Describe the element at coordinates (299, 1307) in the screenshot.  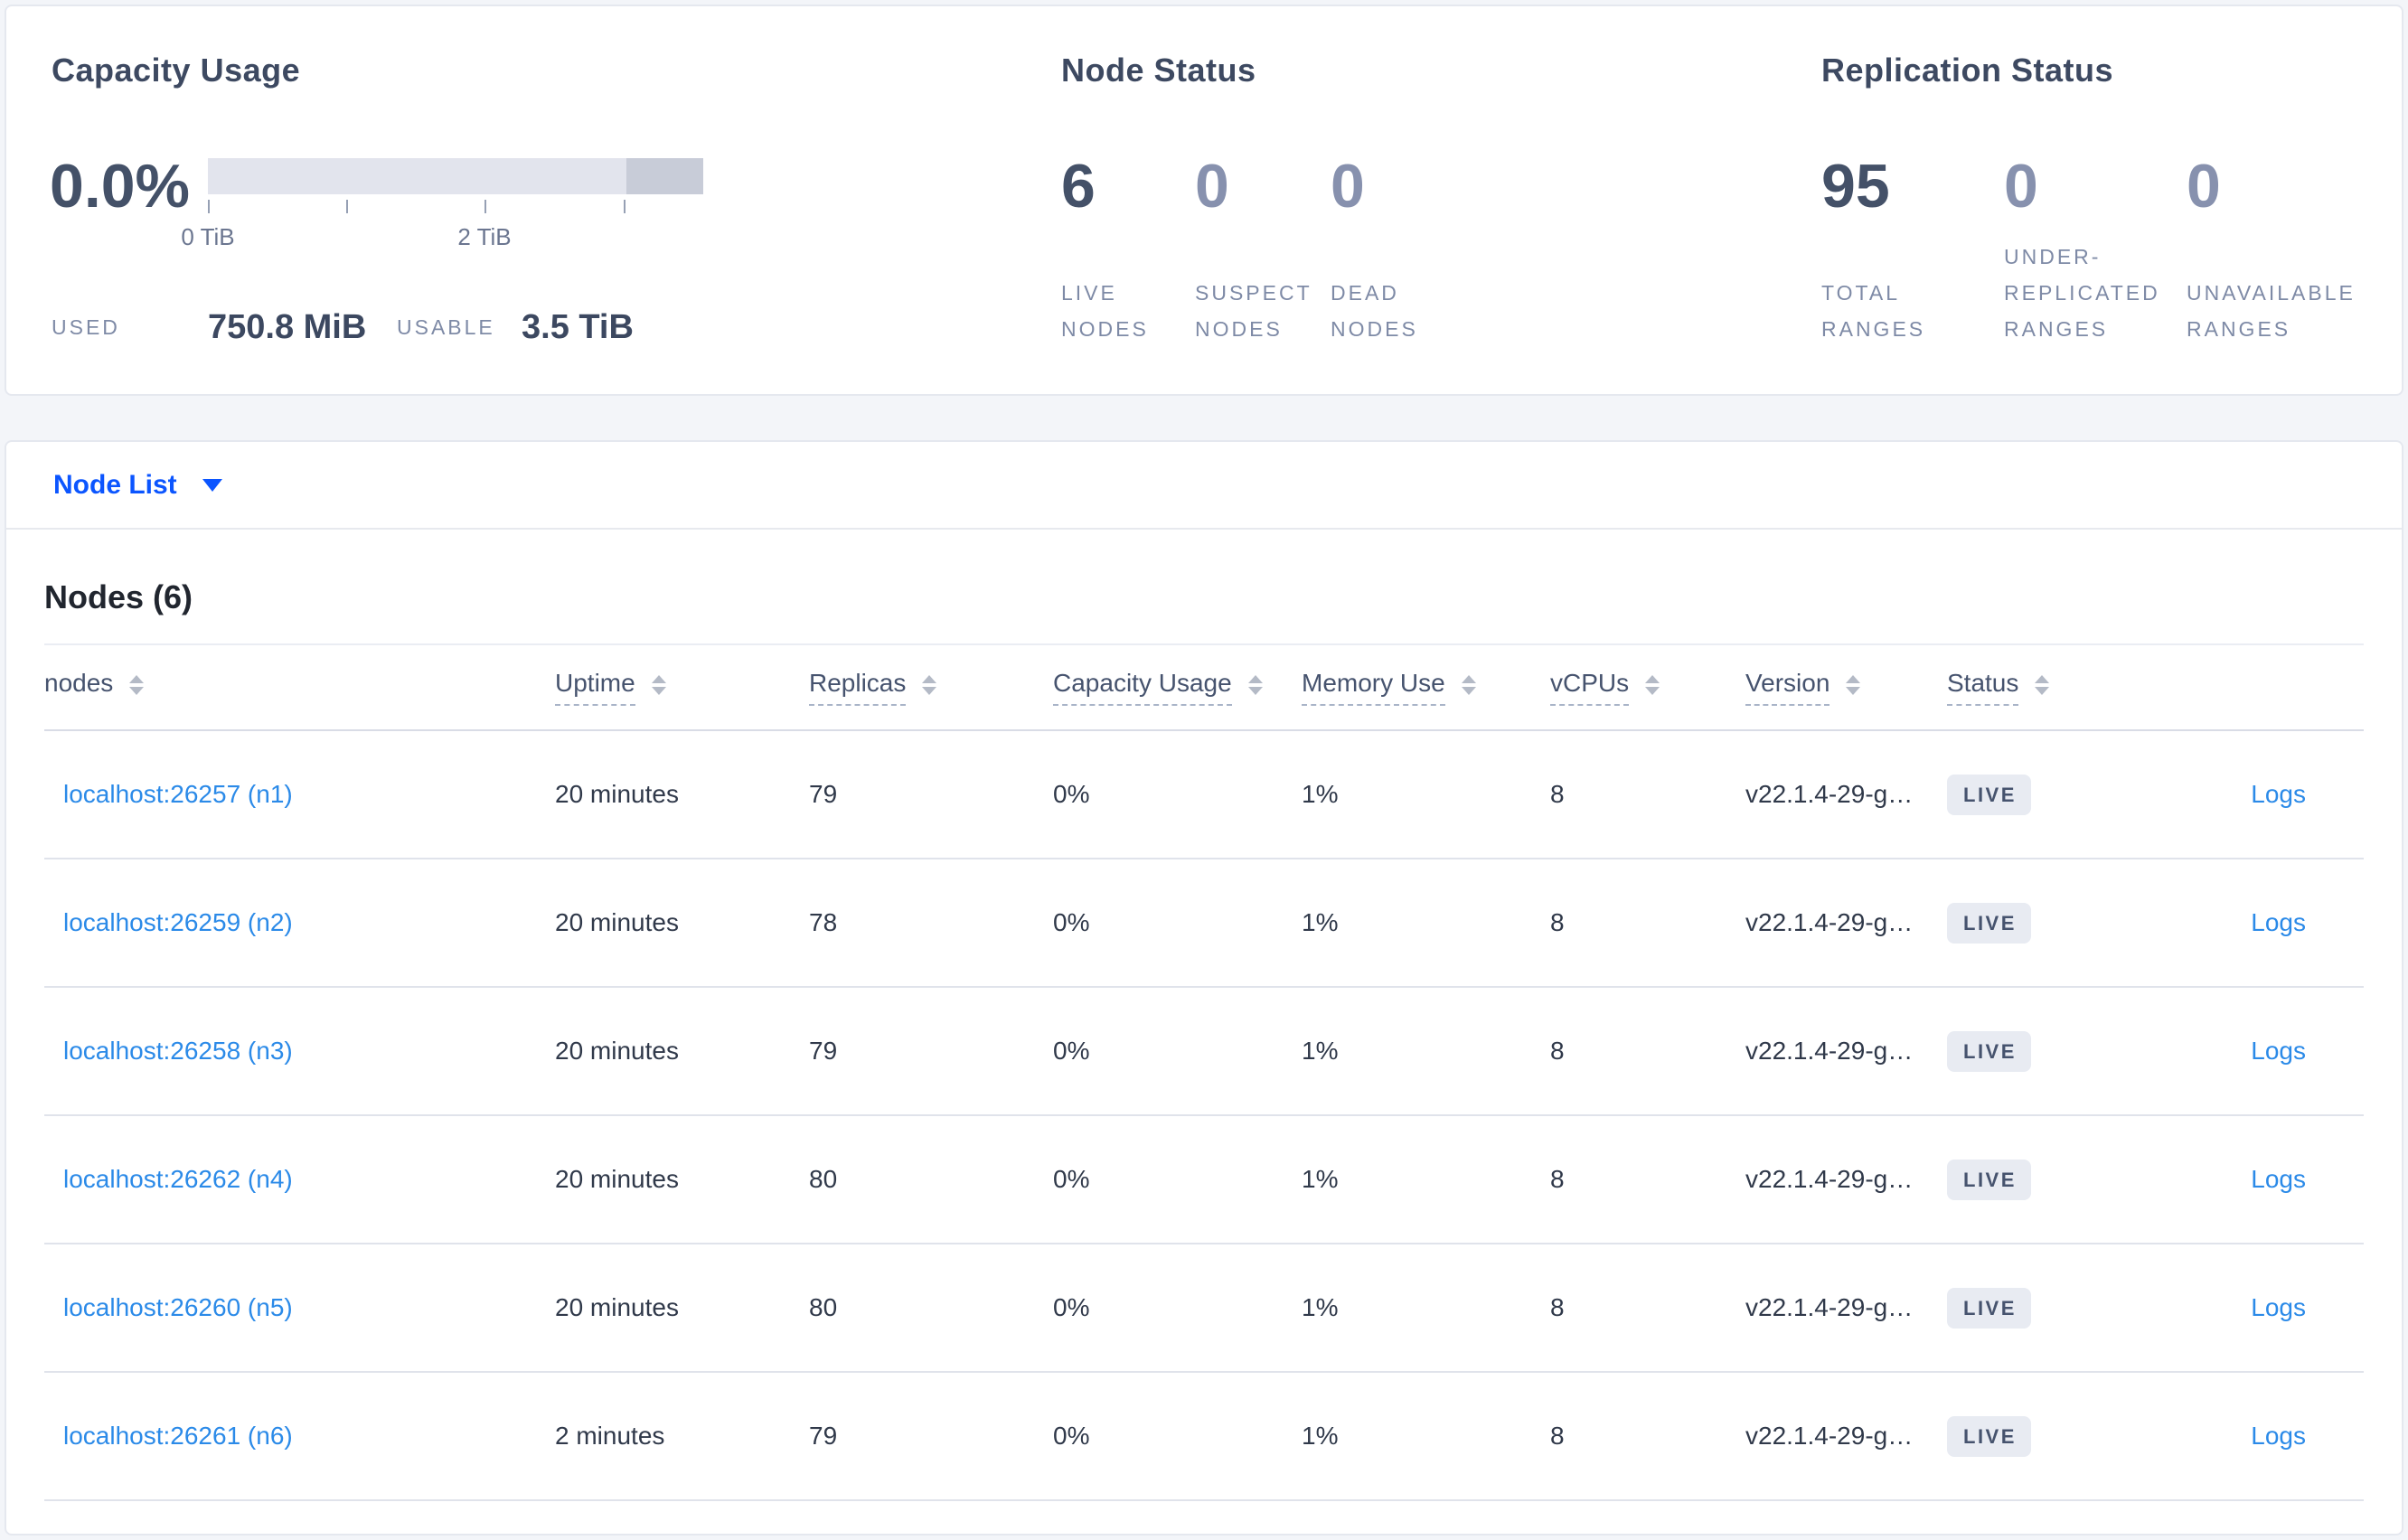
I see `node-cell: localhost:26260 (n5)` at that location.